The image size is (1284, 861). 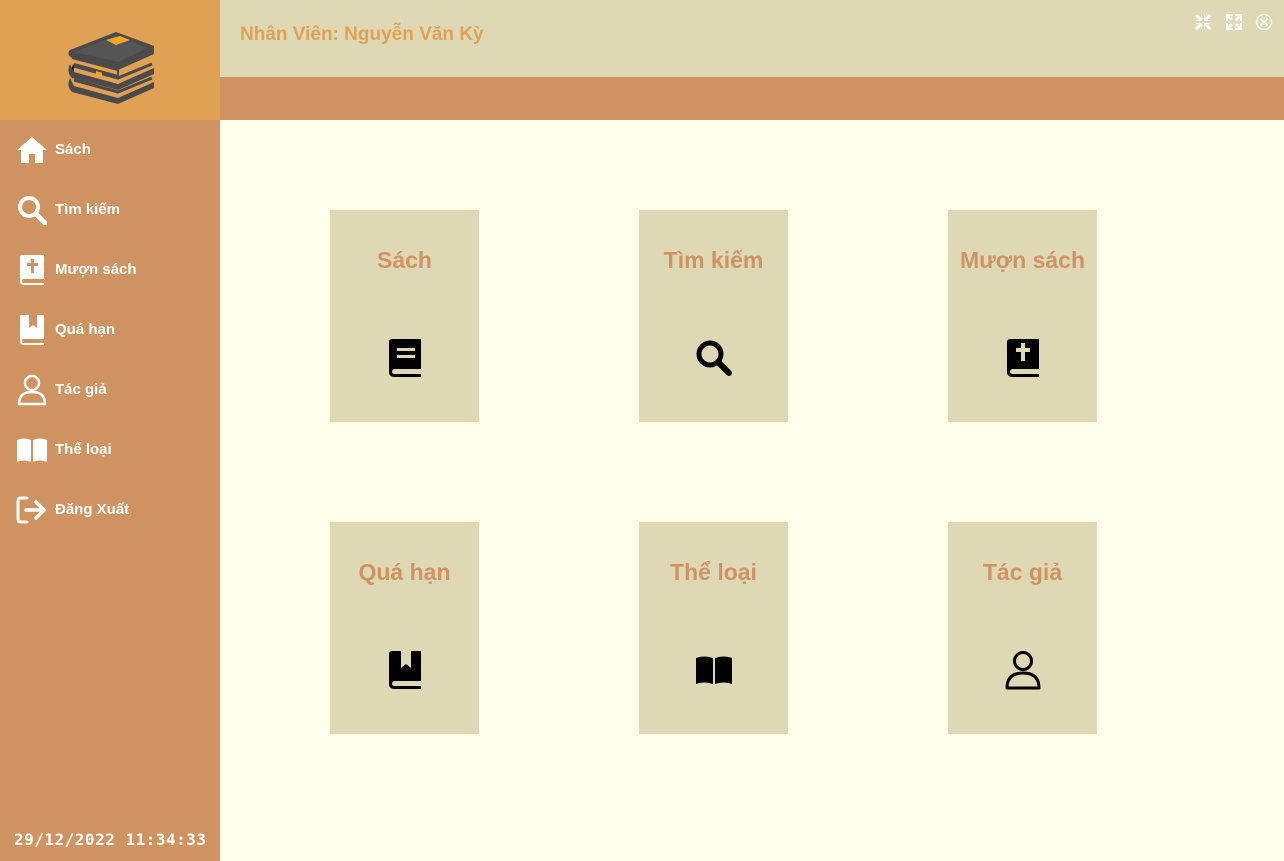 I want to click on stack-of-books-logo, so click(x=111, y=68).